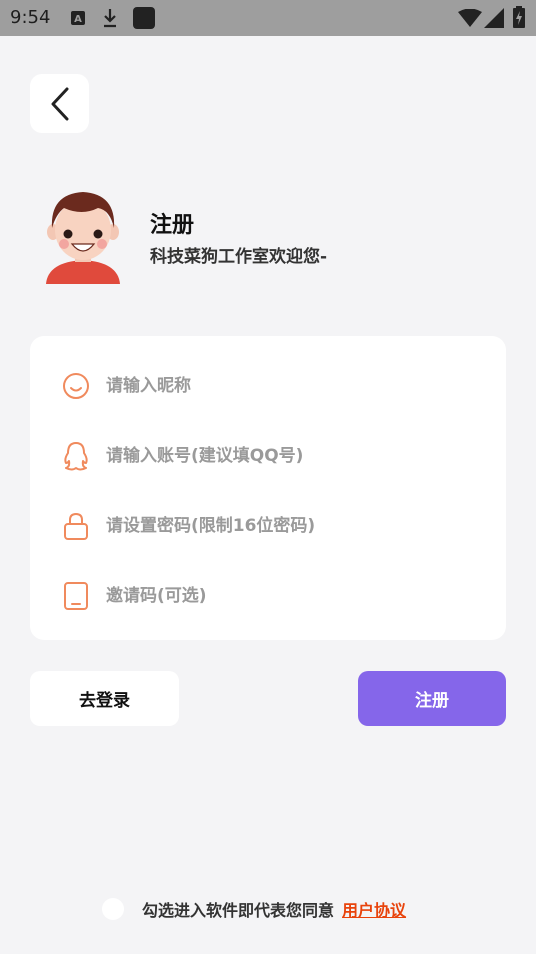 This screenshot has width=536, height=954. I want to click on avatar, so click(83, 238).